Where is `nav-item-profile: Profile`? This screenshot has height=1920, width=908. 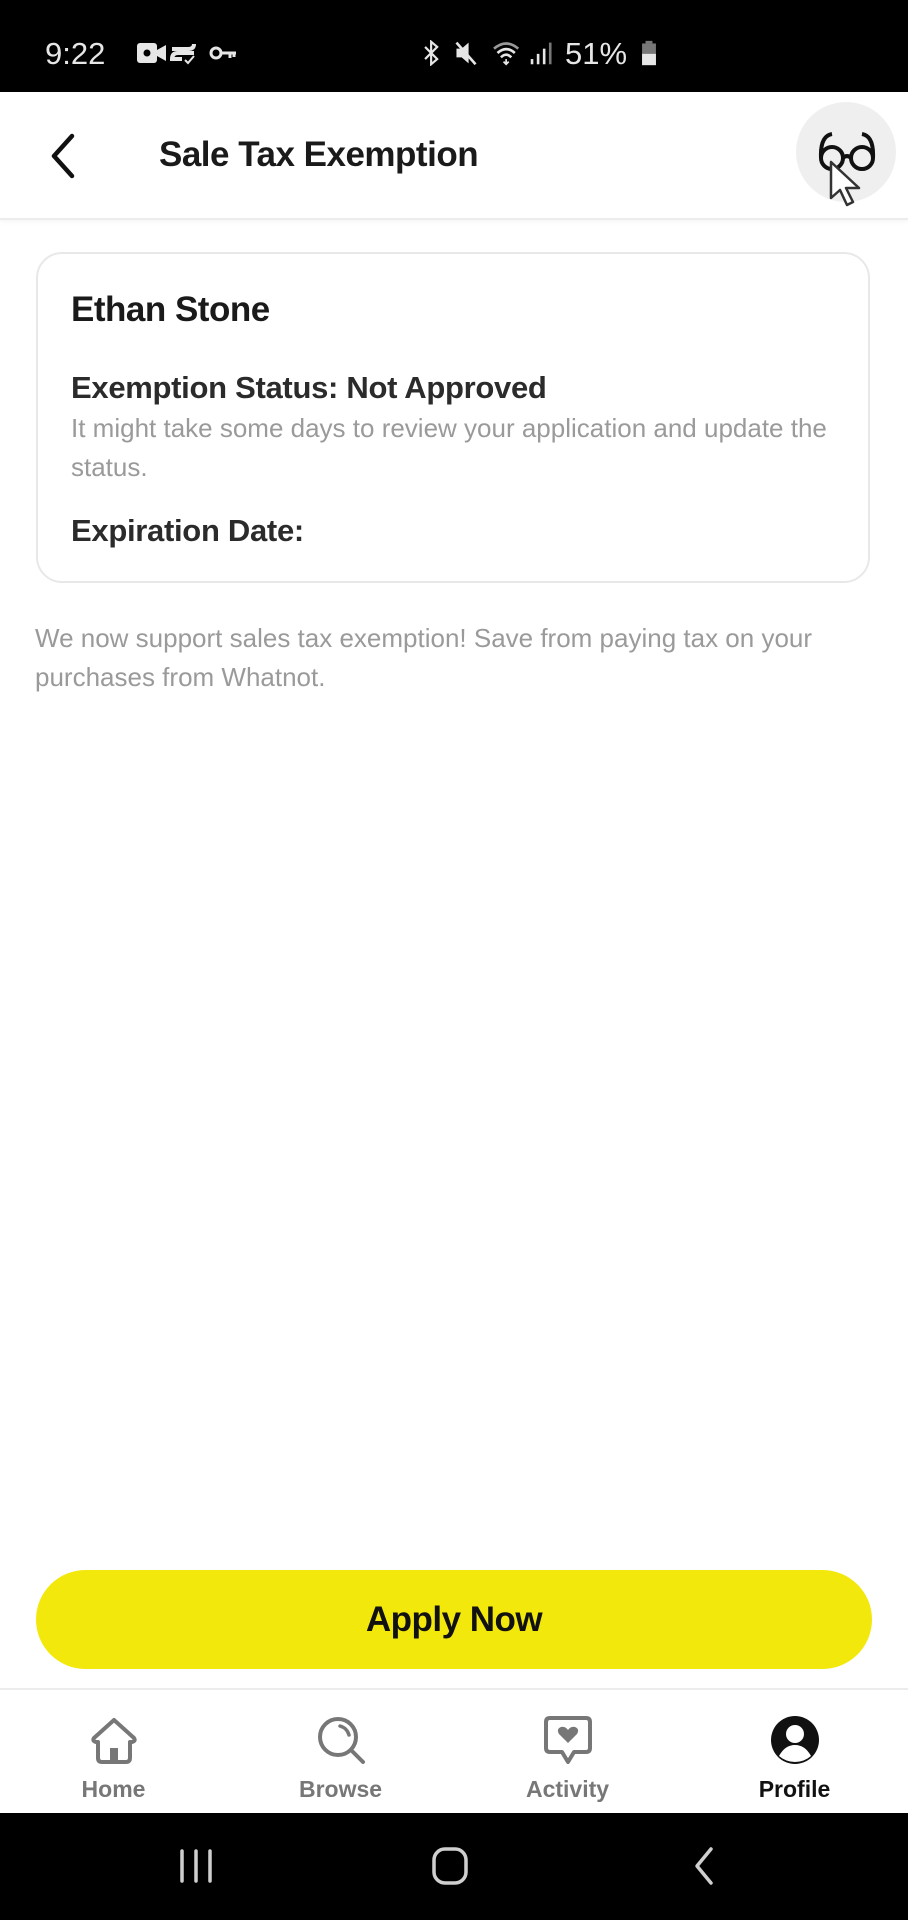 nav-item-profile: Profile is located at coordinates (794, 1752).